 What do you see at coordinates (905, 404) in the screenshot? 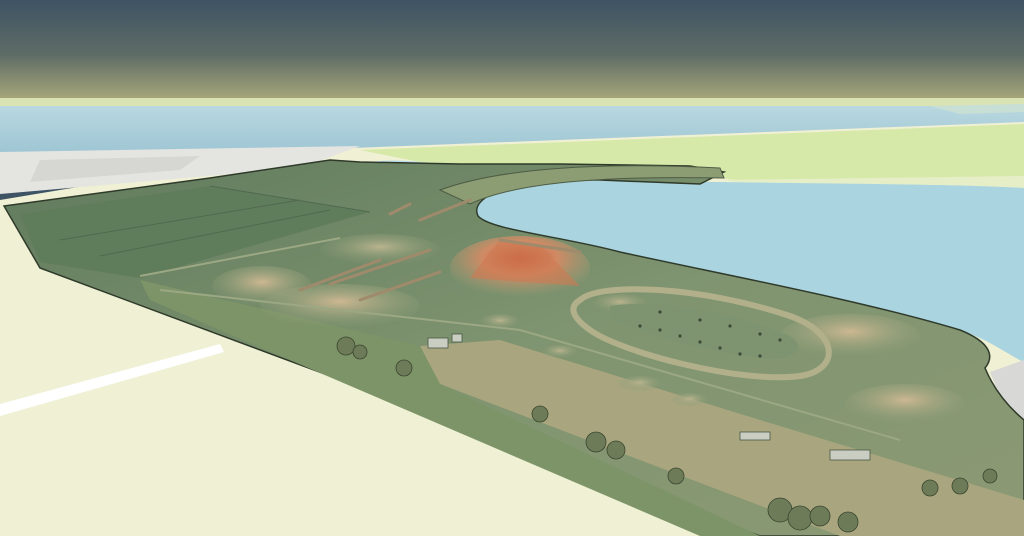
I see `mound-southeast` at bounding box center [905, 404].